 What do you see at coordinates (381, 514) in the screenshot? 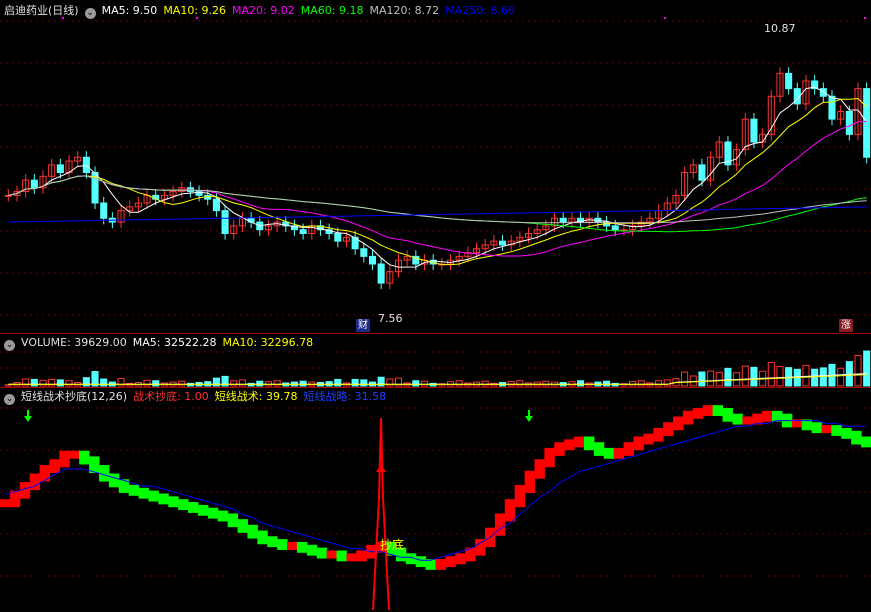
I see `signal-spike` at bounding box center [381, 514].